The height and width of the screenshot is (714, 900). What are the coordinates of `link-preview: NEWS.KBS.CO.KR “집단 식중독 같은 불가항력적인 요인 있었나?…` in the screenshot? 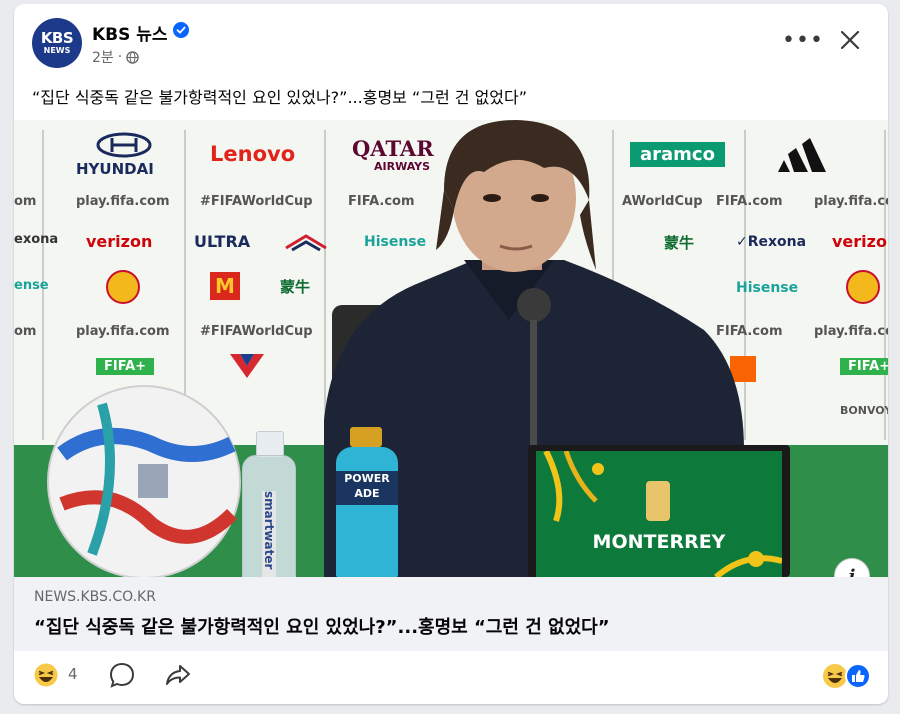 It's located at (451, 614).